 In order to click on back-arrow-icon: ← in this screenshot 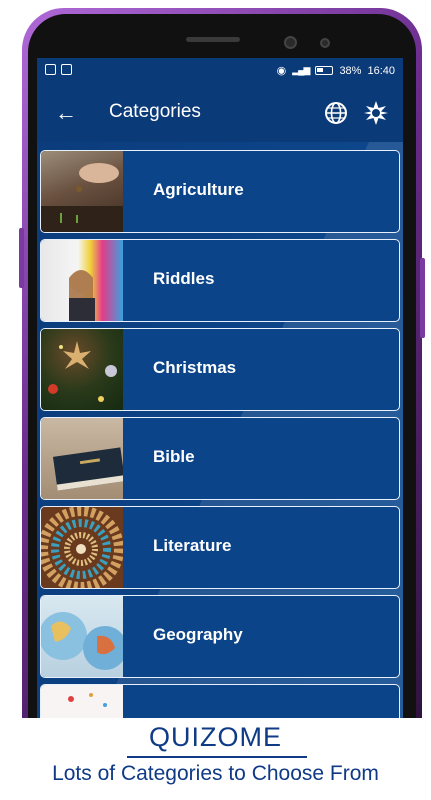, I will do `click(66, 113)`.